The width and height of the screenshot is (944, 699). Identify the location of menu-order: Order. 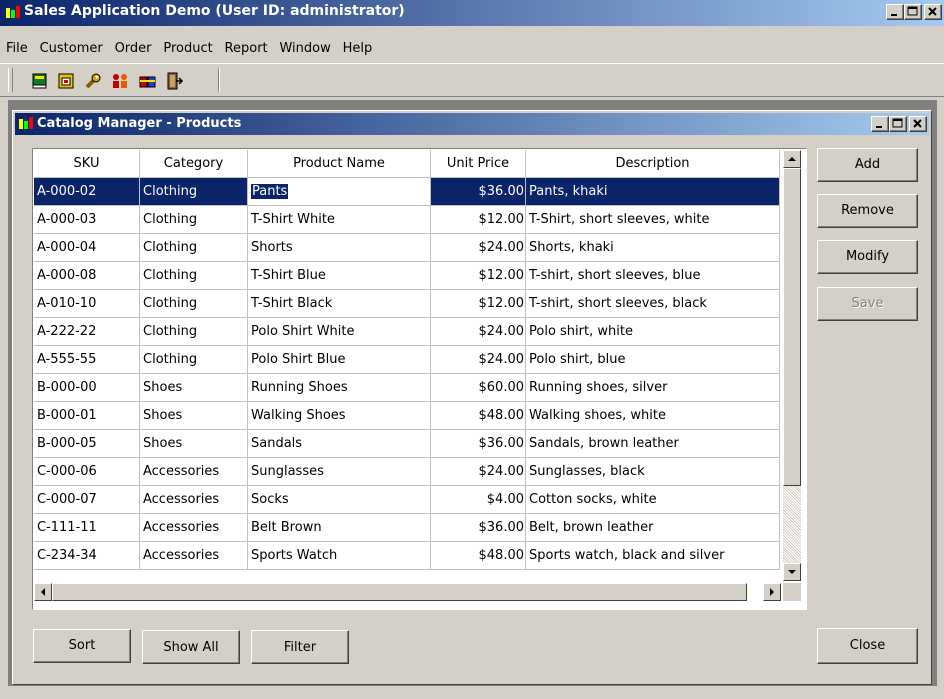
(133, 49).